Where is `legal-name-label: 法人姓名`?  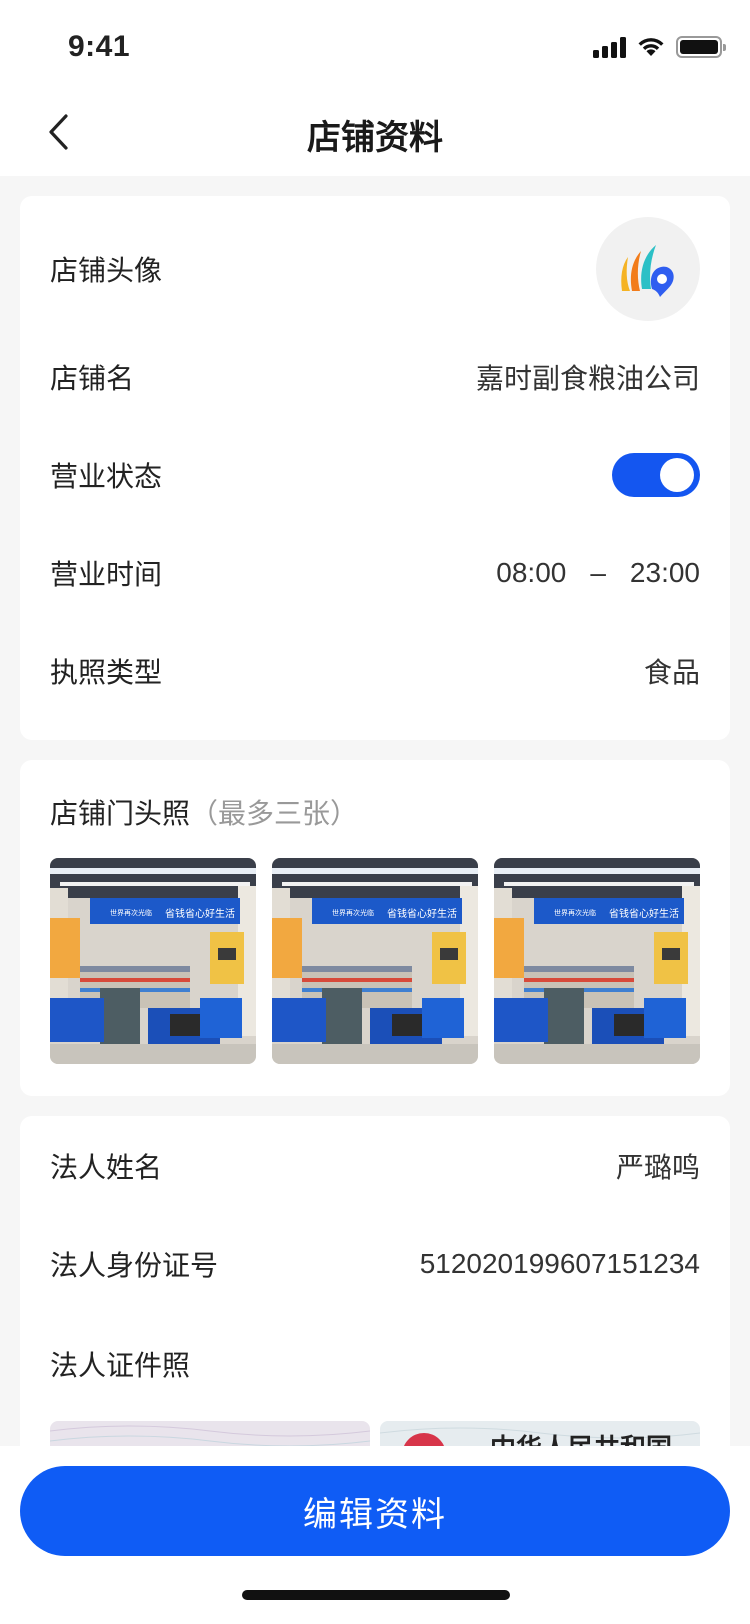
legal-name-label: 法人姓名 is located at coordinates (106, 1167).